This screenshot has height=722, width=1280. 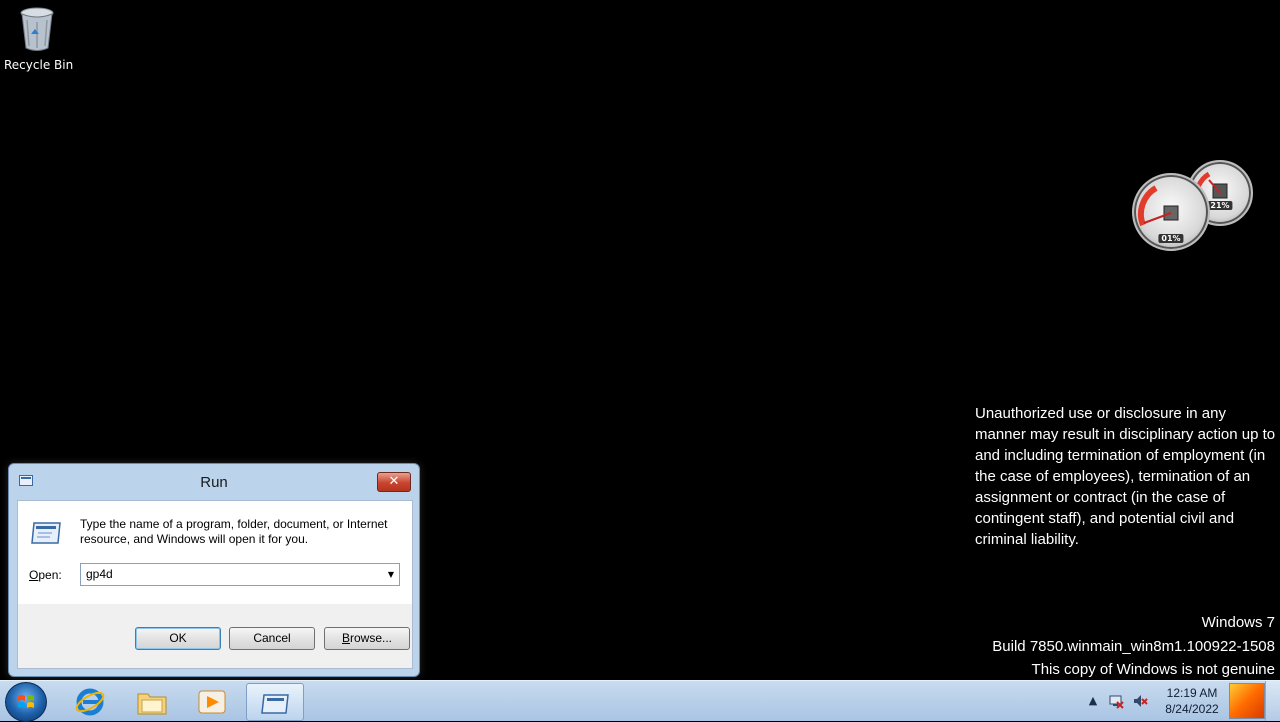 I want to click on windows-logo-icon, so click(x=26, y=701).